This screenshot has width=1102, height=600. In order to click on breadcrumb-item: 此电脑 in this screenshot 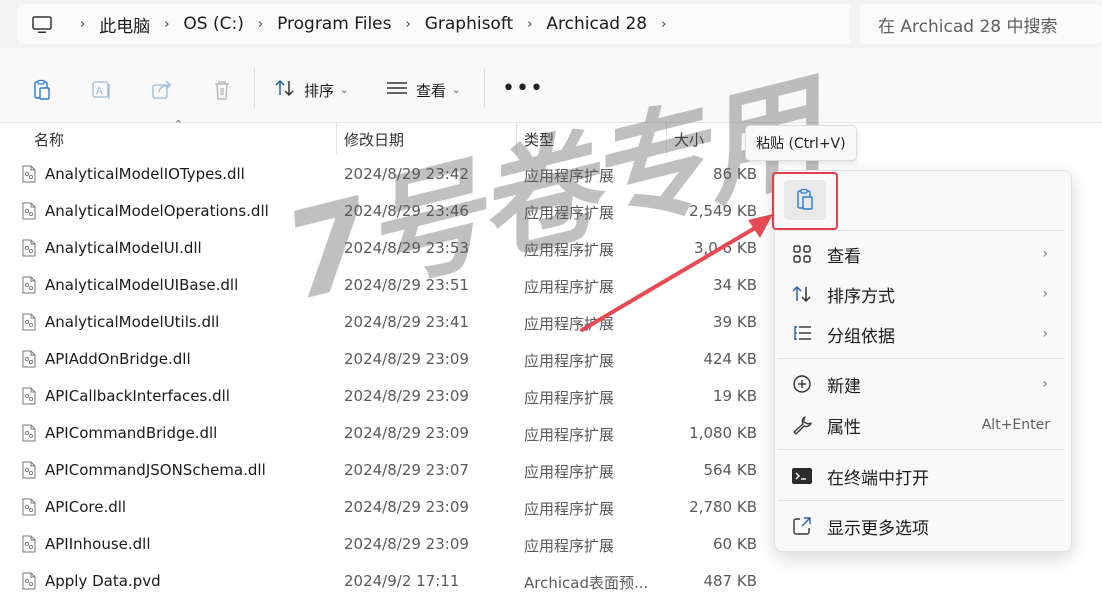, I will do `click(124, 24)`.